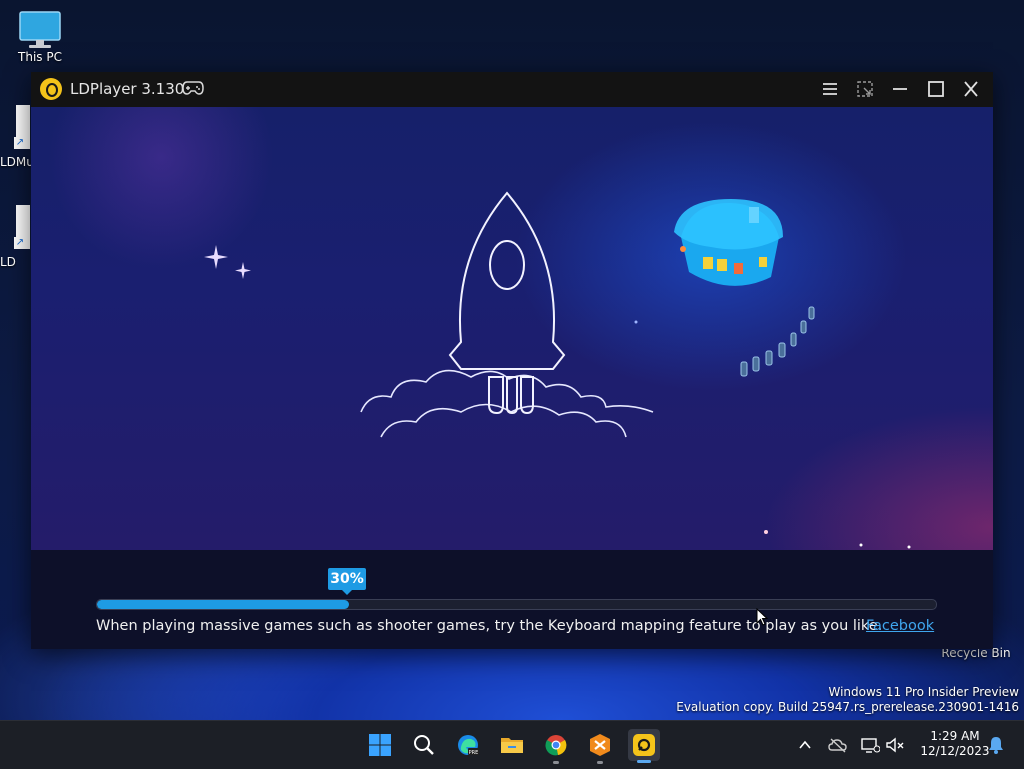 The height and width of the screenshot is (769, 1024). Describe the element at coordinates (507, 303) in the screenshot. I see `rocket-icon` at that location.